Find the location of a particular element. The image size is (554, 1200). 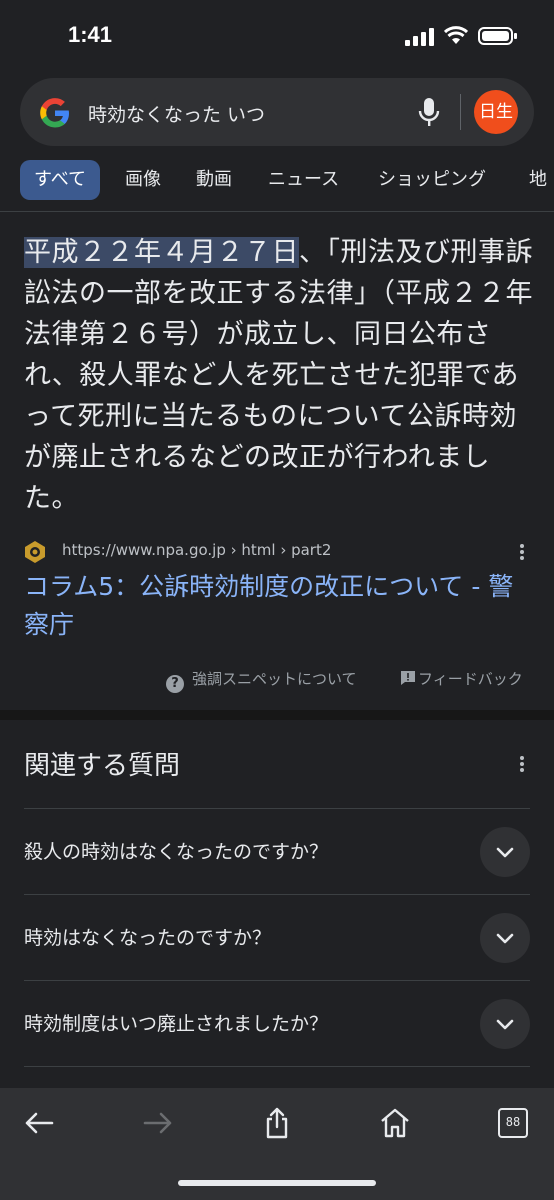

search-divider is located at coordinates (460, 112).